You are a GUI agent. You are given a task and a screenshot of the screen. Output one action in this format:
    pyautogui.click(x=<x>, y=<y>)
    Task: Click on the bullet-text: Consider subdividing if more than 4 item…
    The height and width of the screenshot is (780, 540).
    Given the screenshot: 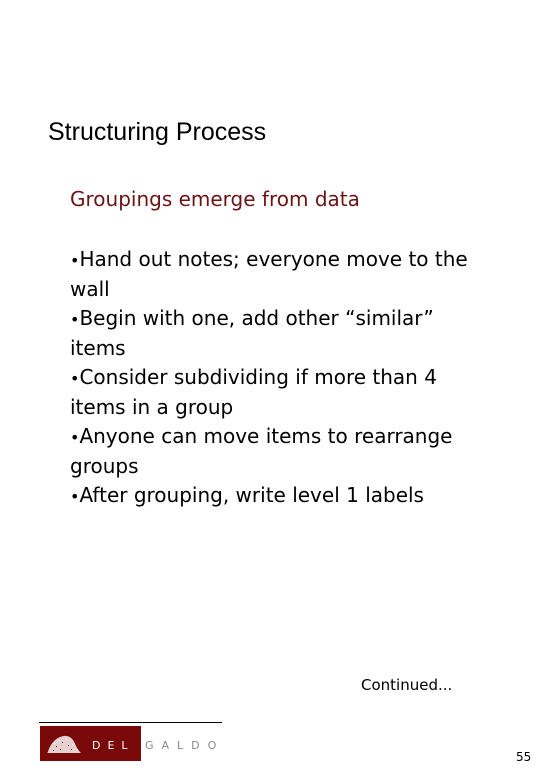 What is the action you would take?
    pyautogui.click(x=253, y=392)
    